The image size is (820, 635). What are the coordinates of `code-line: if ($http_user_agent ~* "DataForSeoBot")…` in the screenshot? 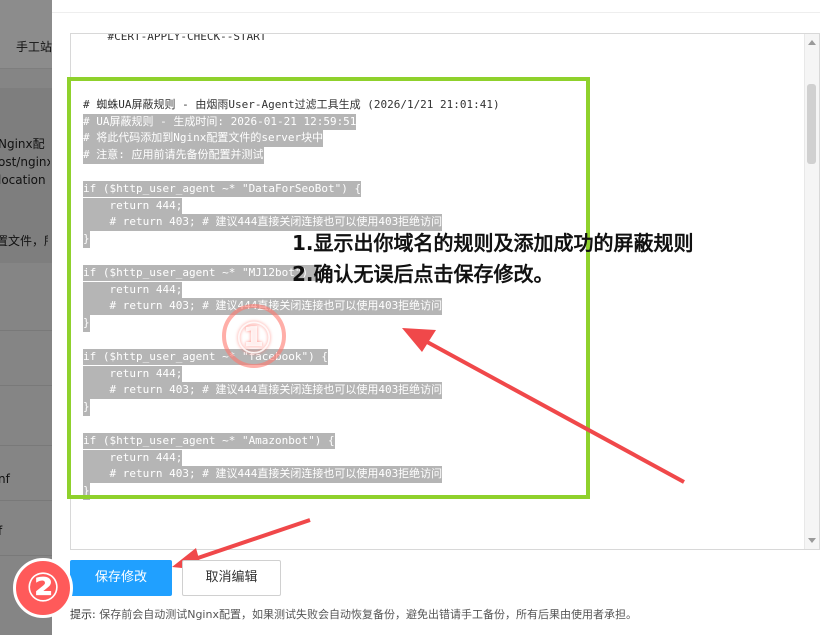 It's located at (222, 189).